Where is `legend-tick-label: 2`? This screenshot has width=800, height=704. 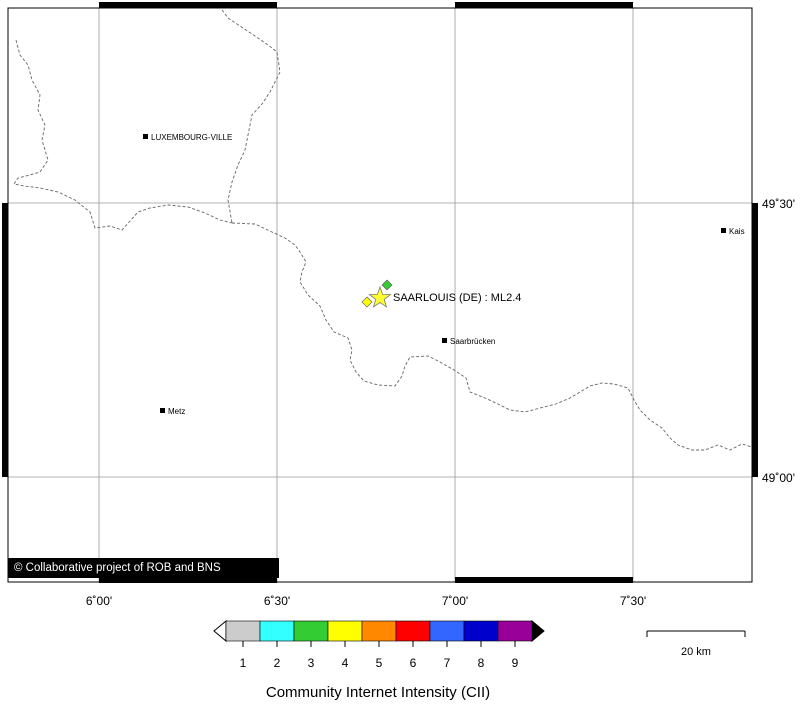 legend-tick-label: 2 is located at coordinates (277, 663).